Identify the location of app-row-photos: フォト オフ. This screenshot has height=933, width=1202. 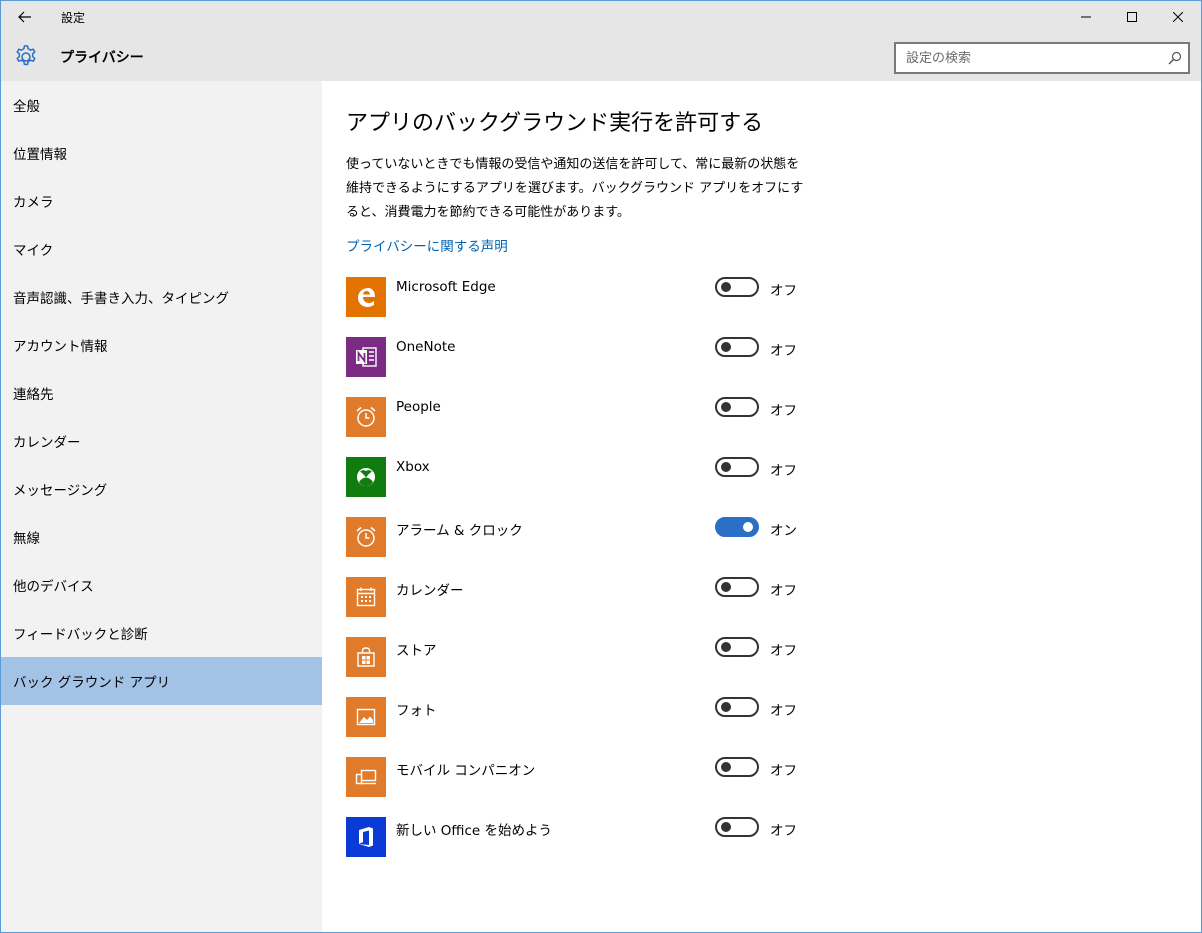
(596, 727).